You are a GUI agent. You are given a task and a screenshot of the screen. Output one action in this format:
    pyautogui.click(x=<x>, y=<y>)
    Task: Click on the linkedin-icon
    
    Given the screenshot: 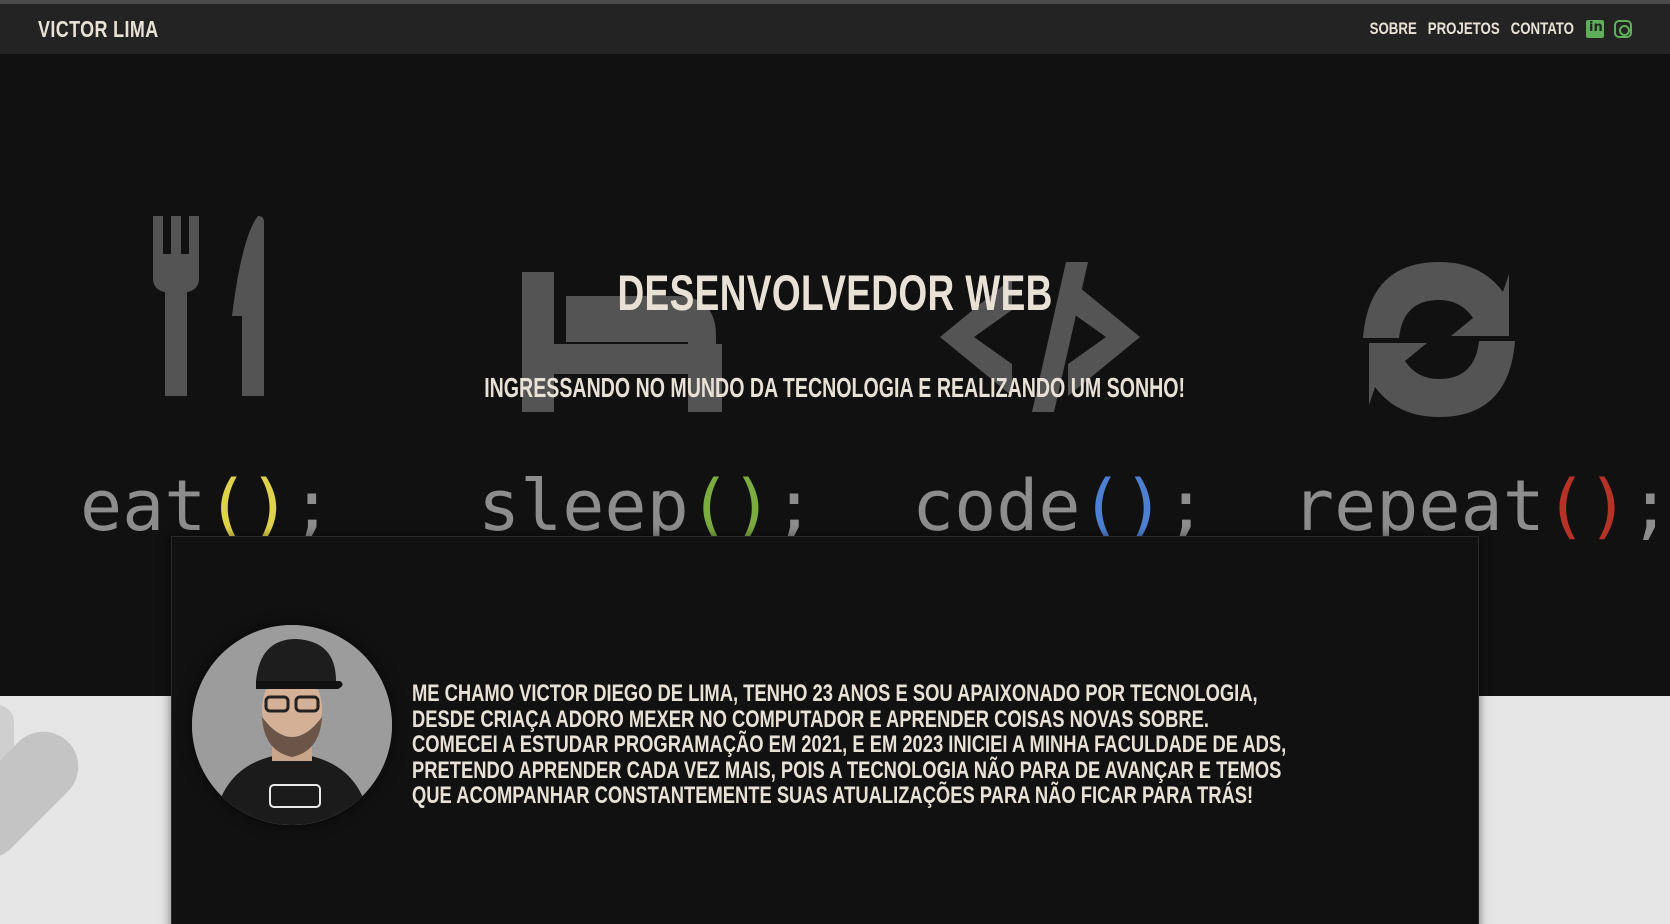 What is the action you would take?
    pyautogui.click(x=1595, y=29)
    